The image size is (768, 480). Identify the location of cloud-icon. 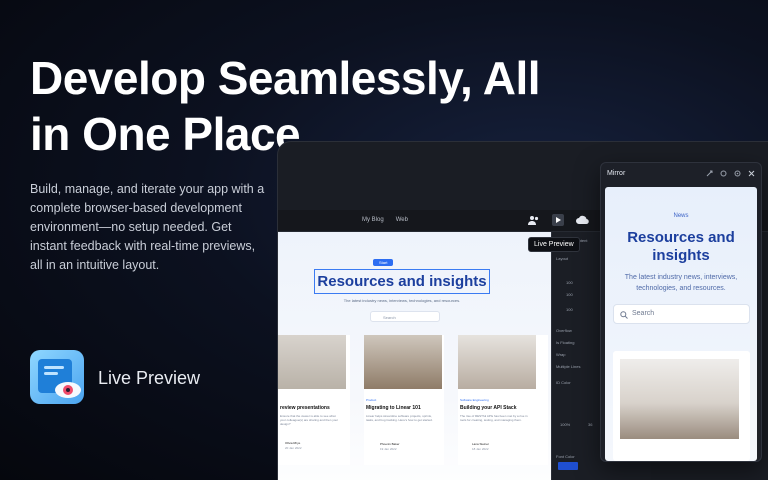
(582, 220).